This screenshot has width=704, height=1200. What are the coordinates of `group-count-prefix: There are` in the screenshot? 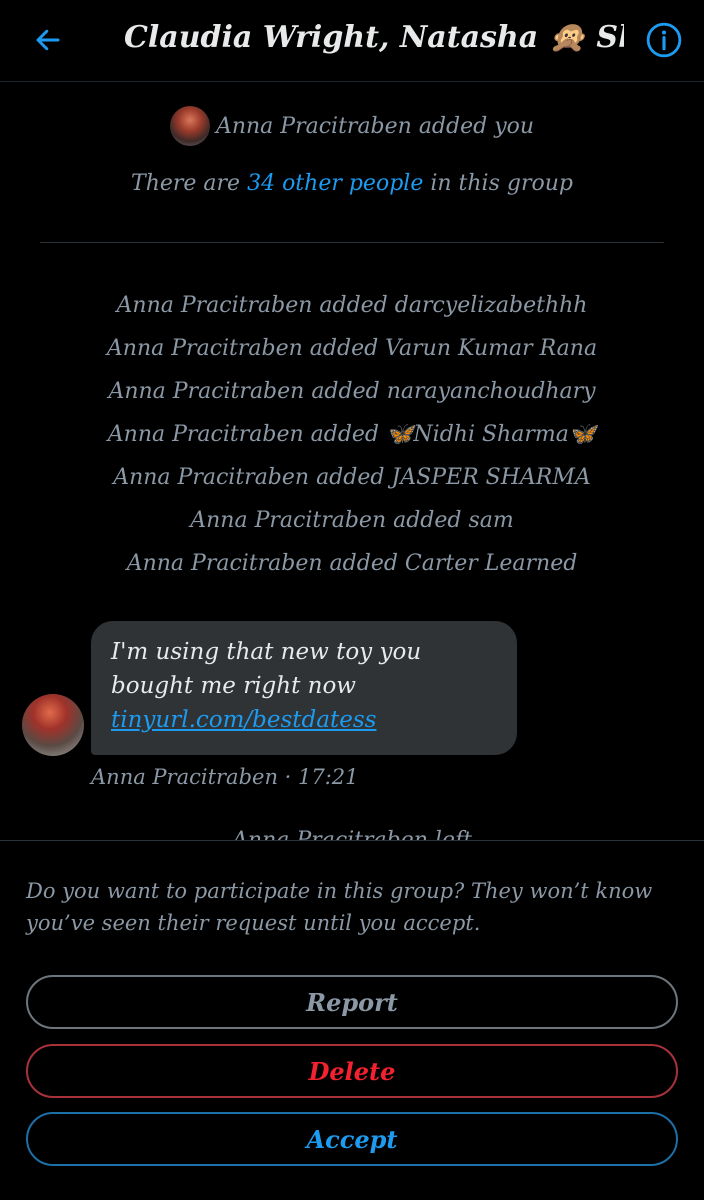 It's located at (189, 183).